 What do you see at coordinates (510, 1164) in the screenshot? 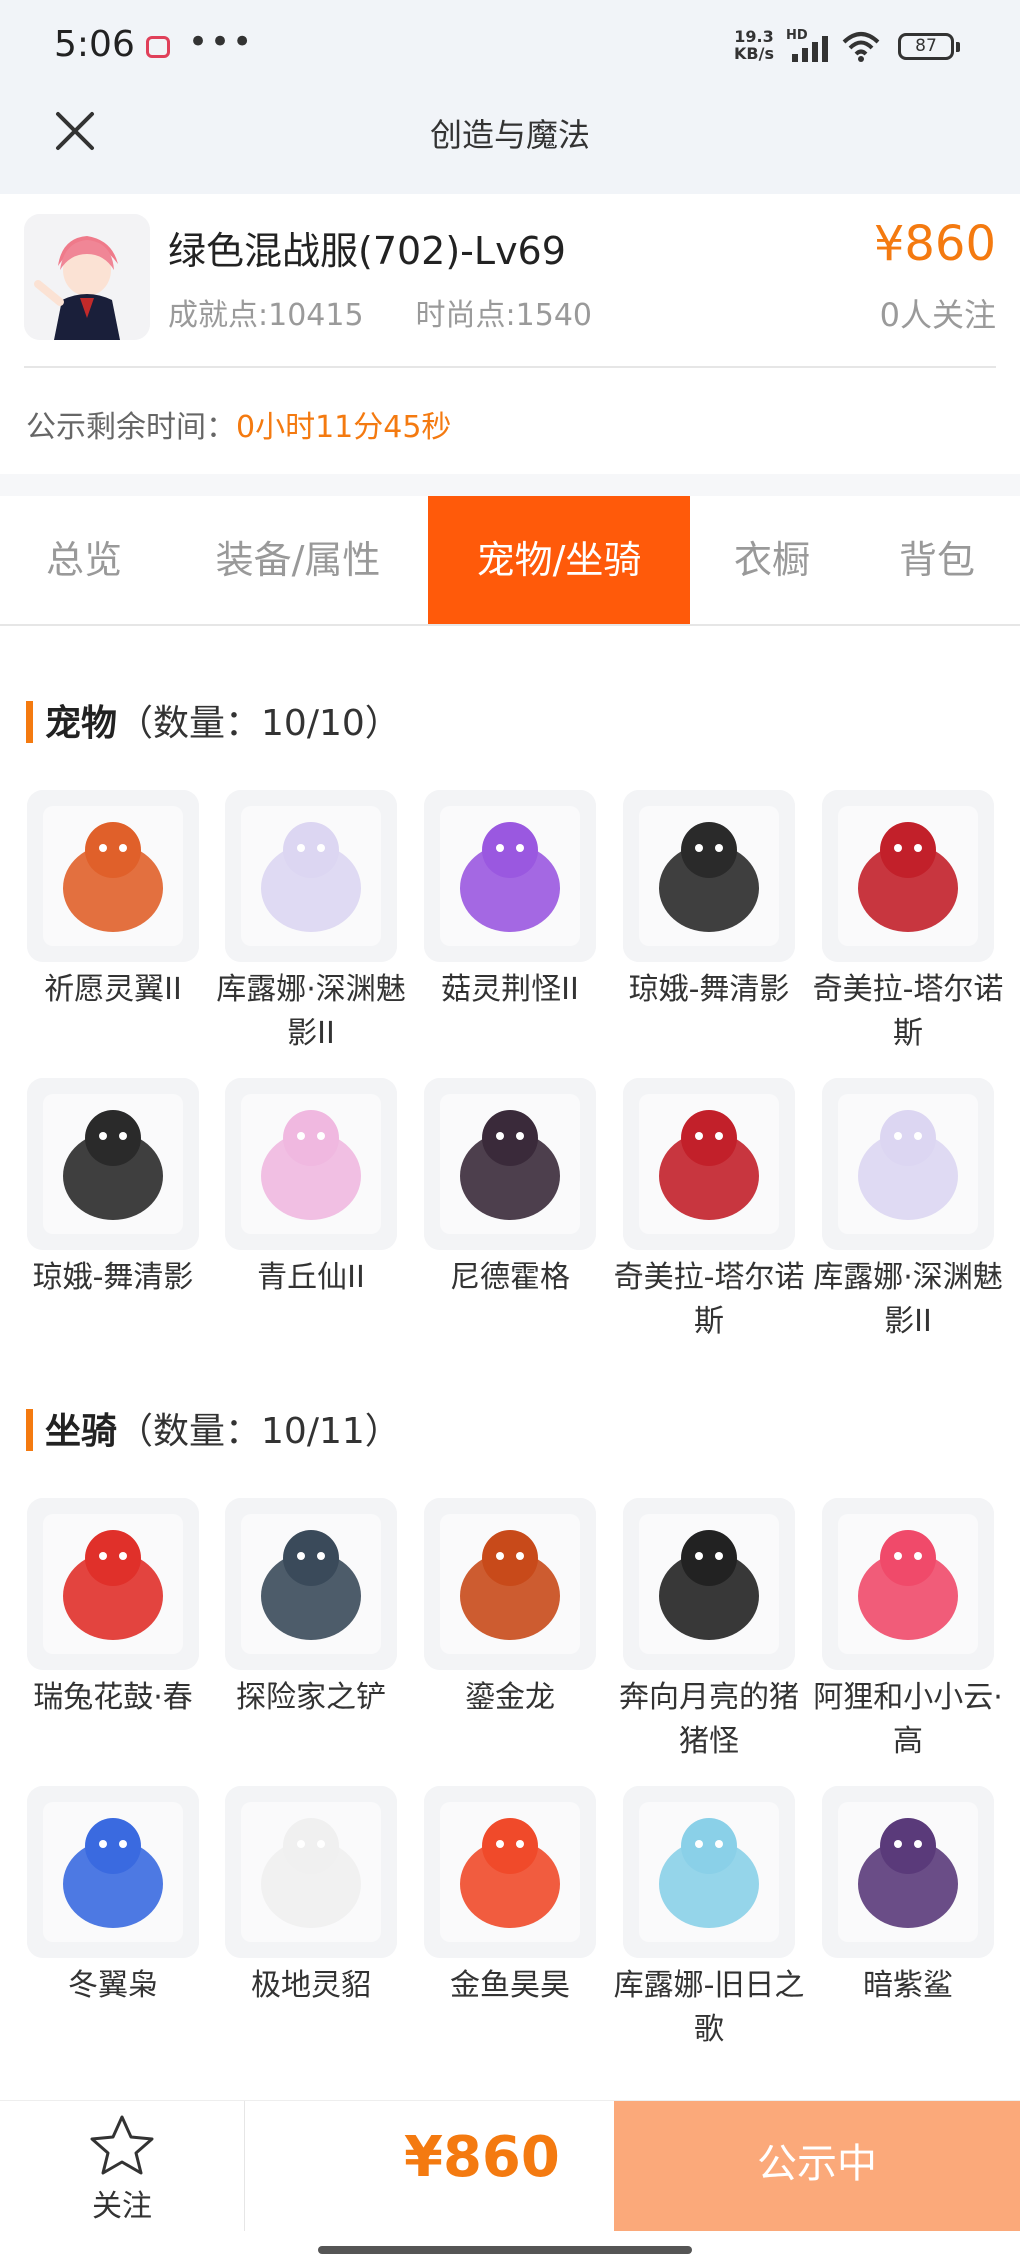
I see `dark-dragon-pet-icon` at bounding box center [510, 1164].